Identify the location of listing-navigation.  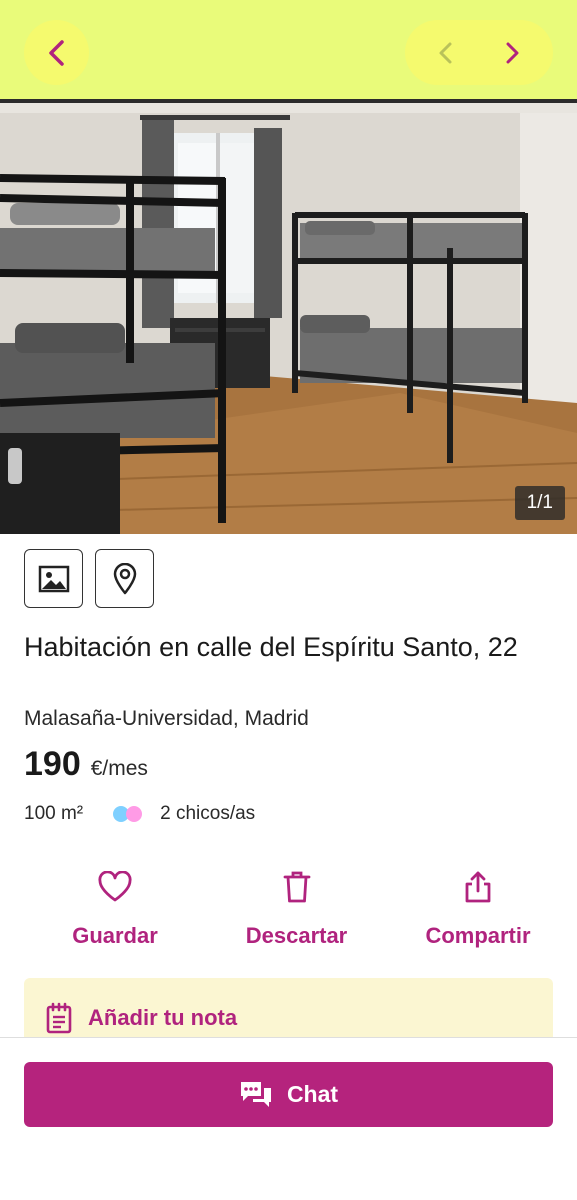
(479, 52).